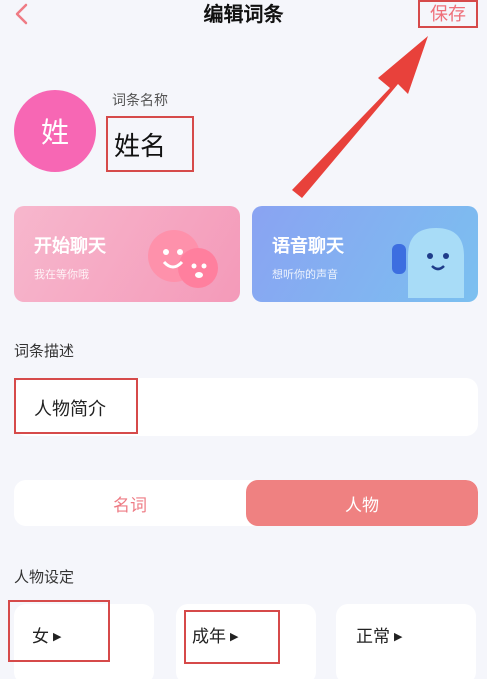 The width and height of the screenshot is (487, 679). I want to click on gender-value: 女, so click(40, 637).